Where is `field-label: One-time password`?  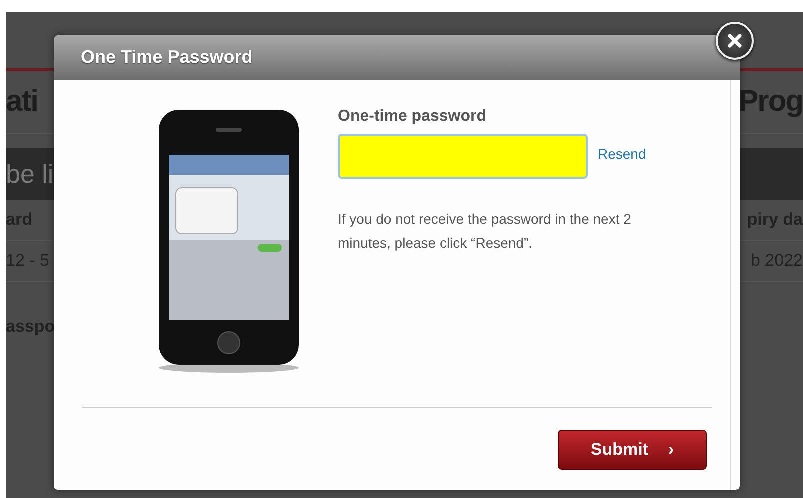
field-label: One-time password is located at coordinates (413, 117).